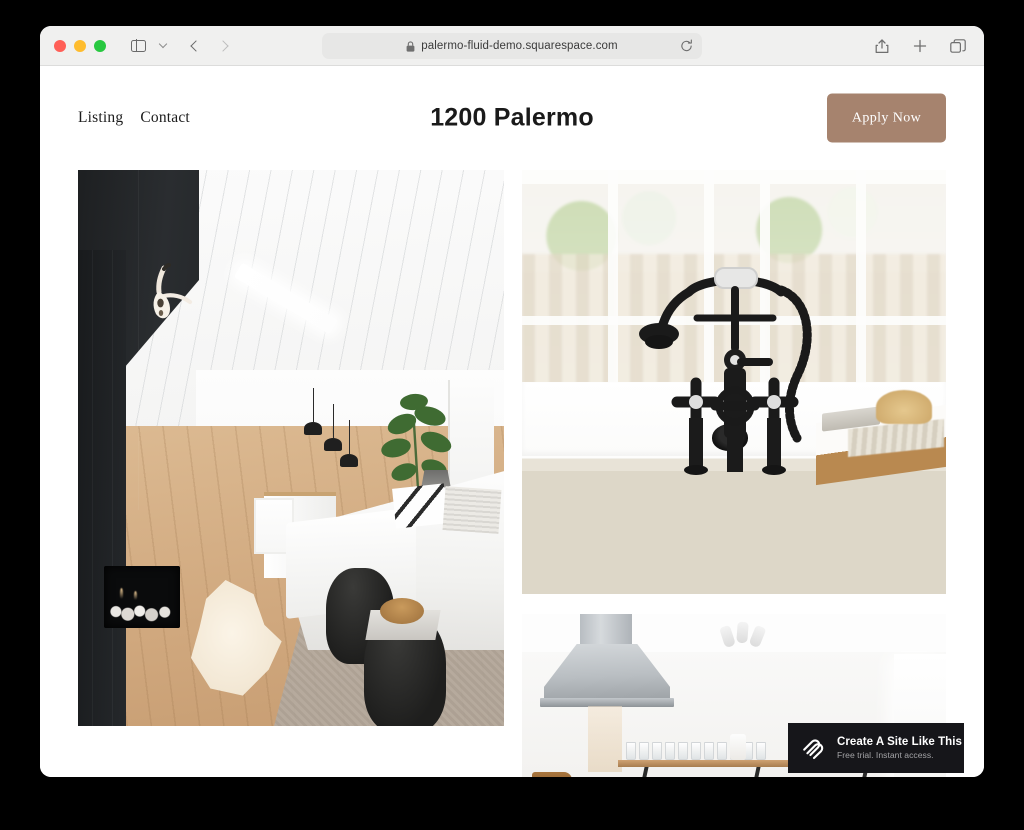 Image resolution: width=1024 pixels, height=830 pixels. I want to click on minimize-window-button, so click(80, 45).